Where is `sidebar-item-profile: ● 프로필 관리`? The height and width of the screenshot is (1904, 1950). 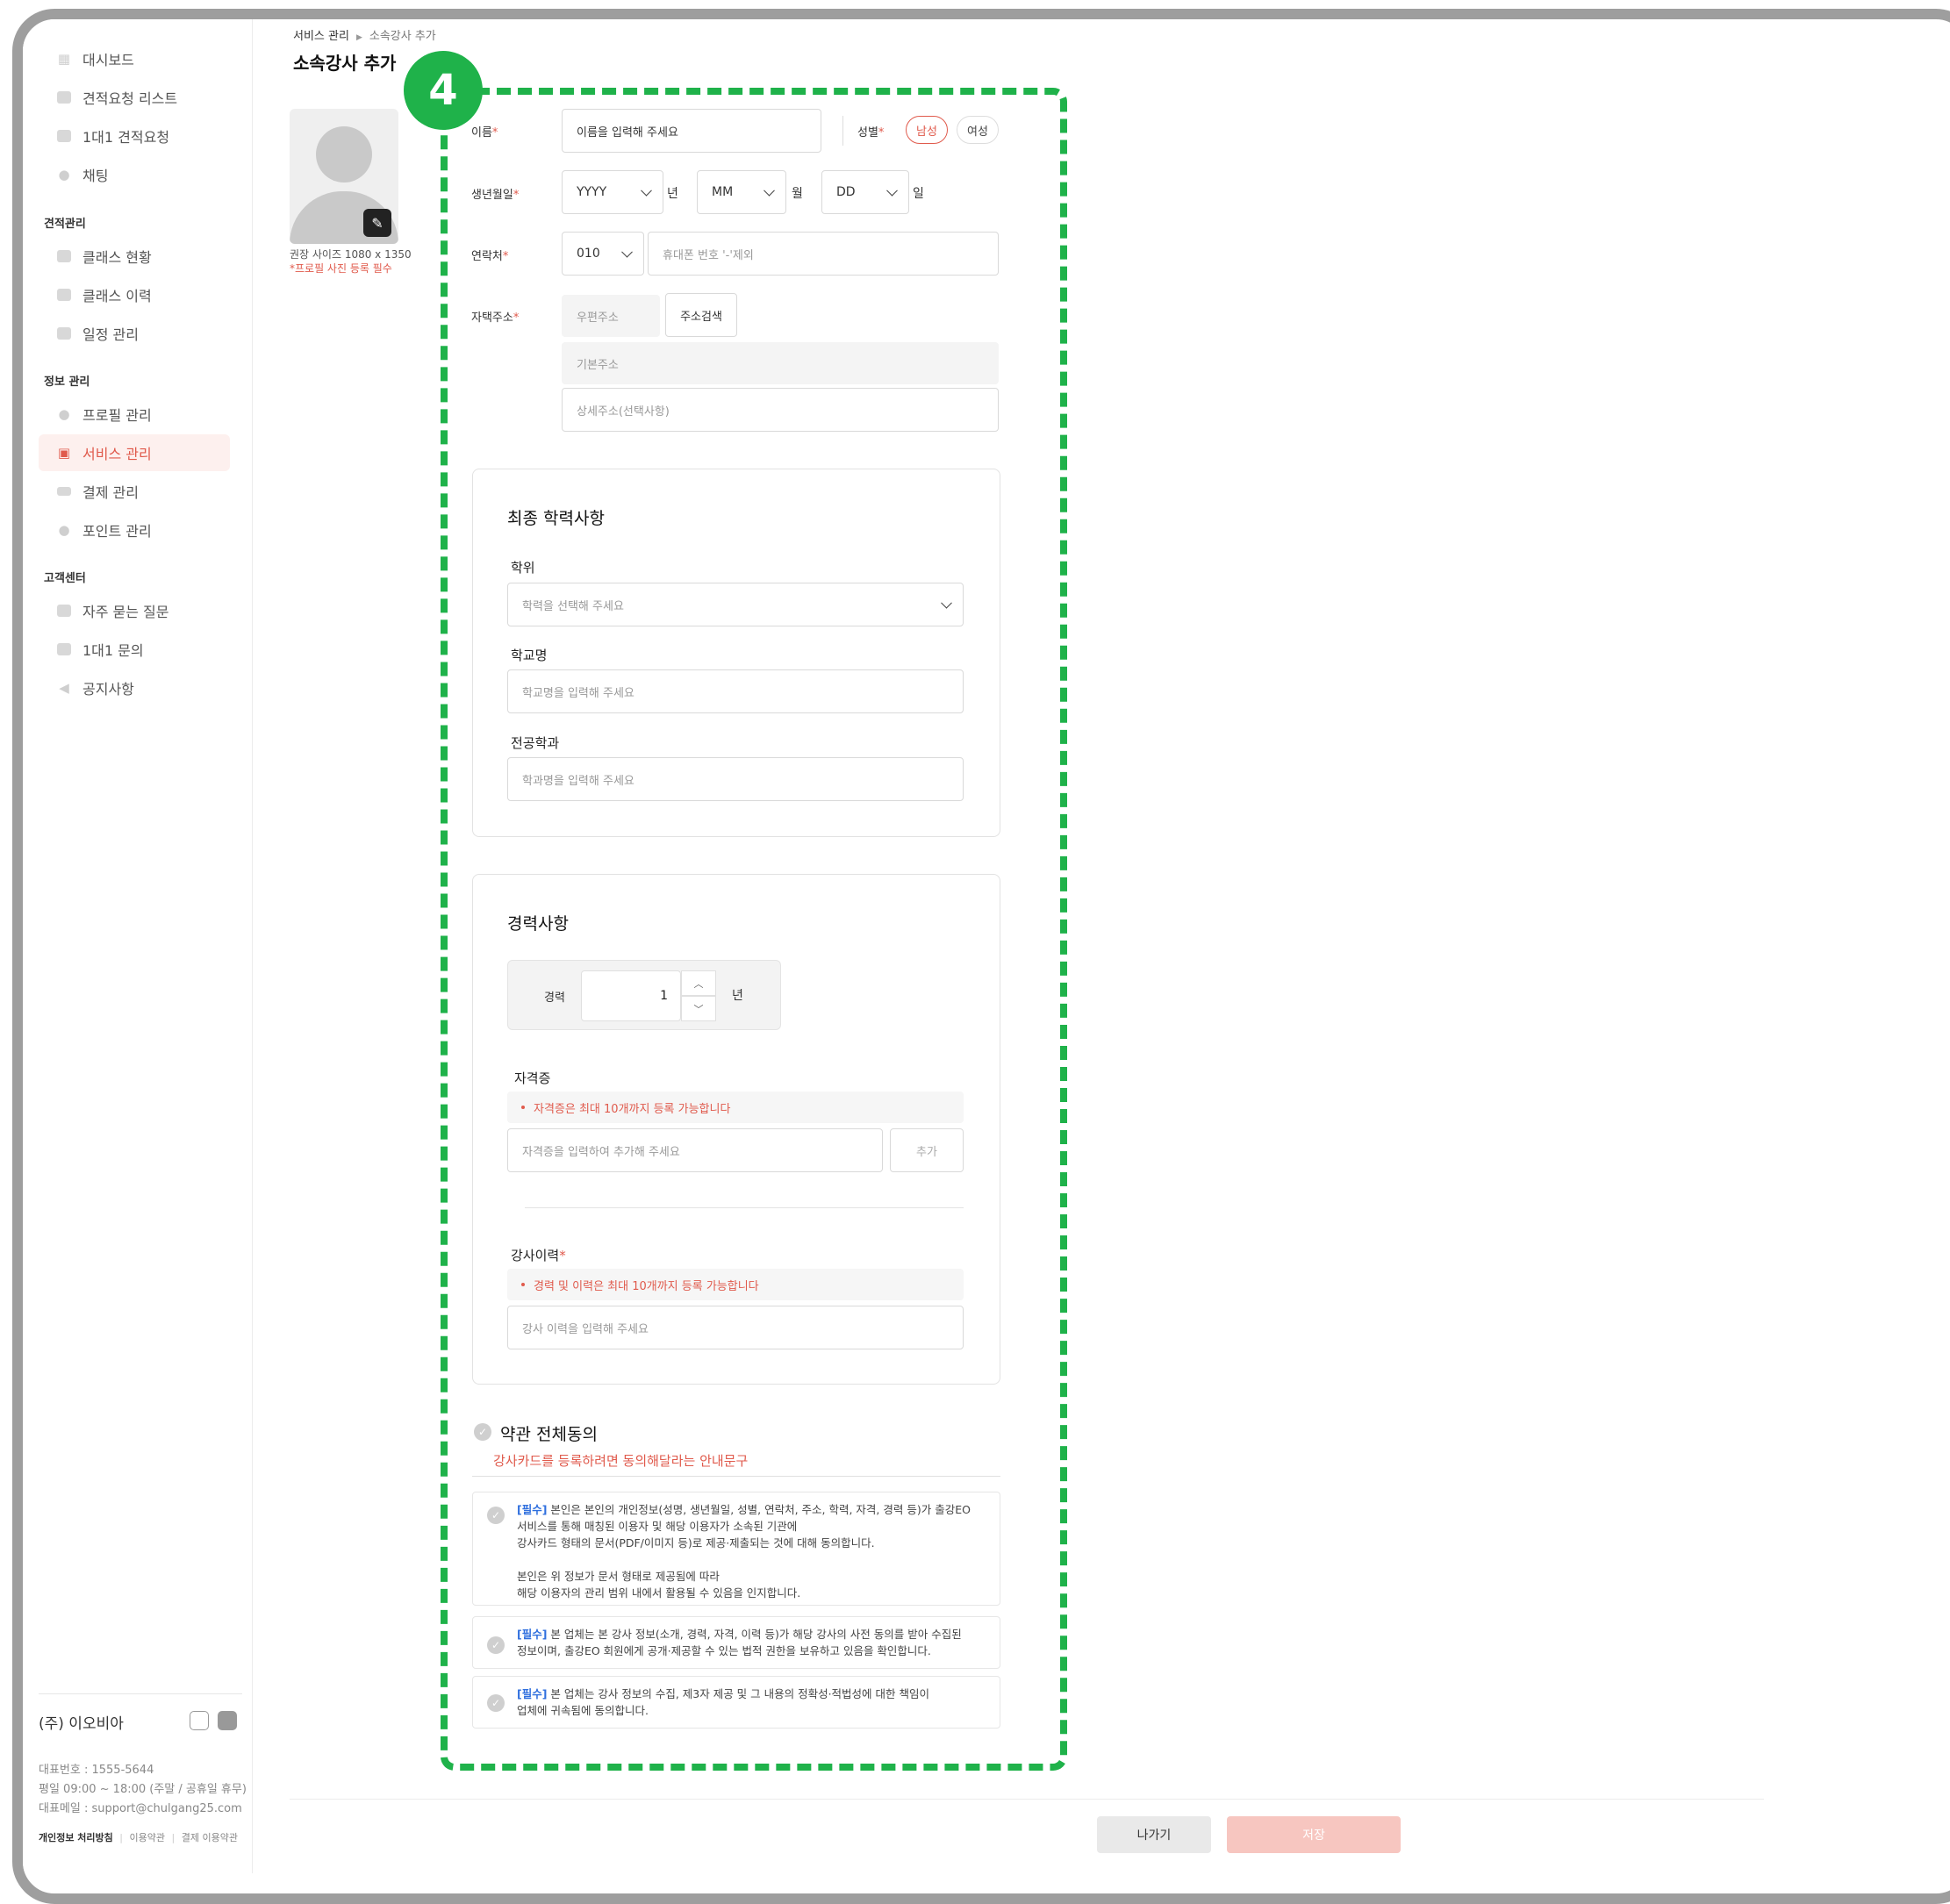 sidebar-item-profile: ● 프로필 관리 is located at coordinates (134, 414).